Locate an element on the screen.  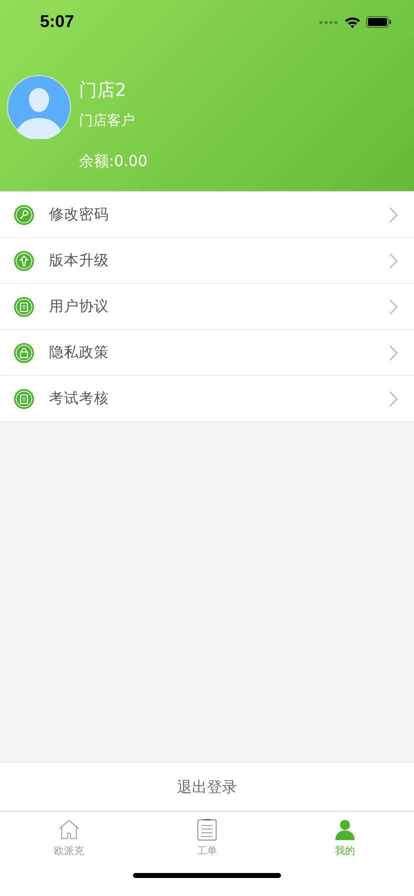
store-name: 门店2 is located at coordinates (103, 90).